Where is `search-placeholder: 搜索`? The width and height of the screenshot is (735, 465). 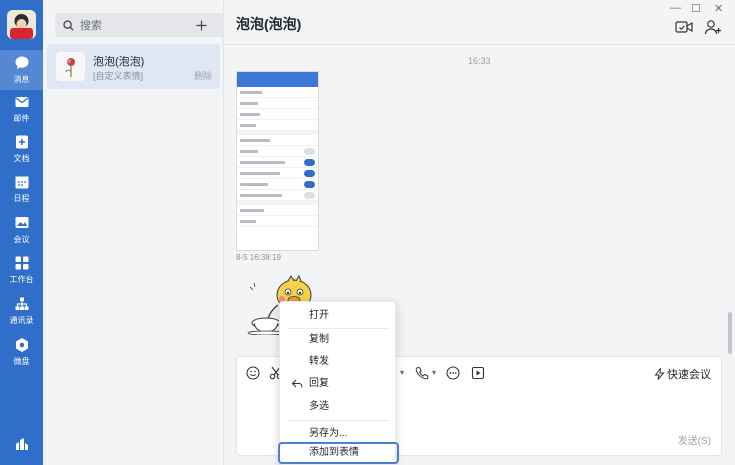 search-placeholder: 搜索 is located at coordinates (91, 26).